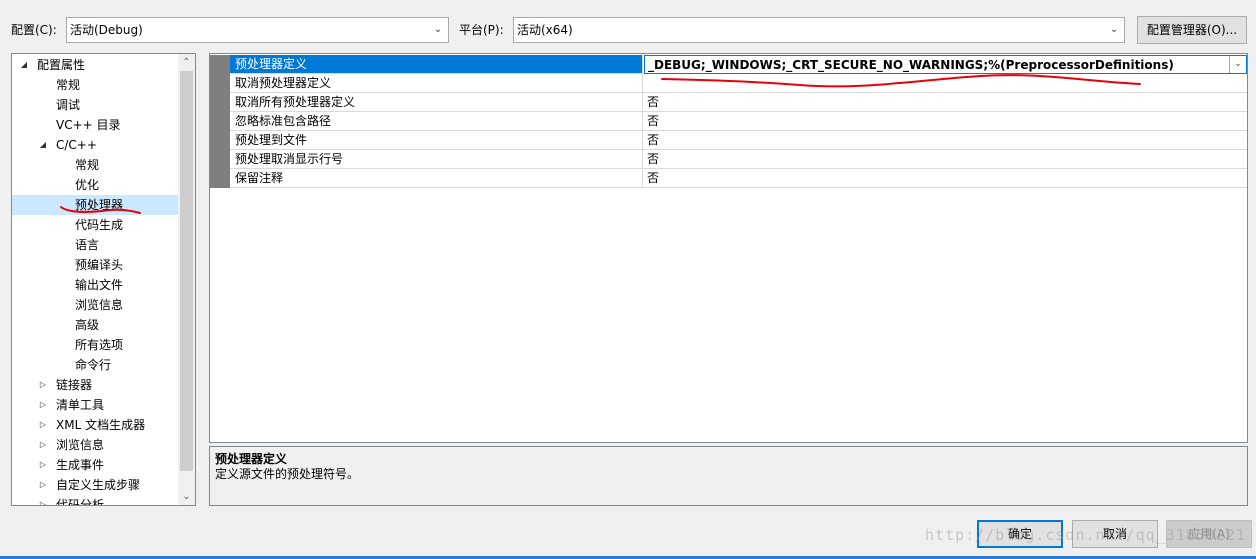 The width and height of the screenshot is (1256, 559). I want to click on description-pane: 预处理器定义 定义源文件的预处理符号。, so click(728, 476).